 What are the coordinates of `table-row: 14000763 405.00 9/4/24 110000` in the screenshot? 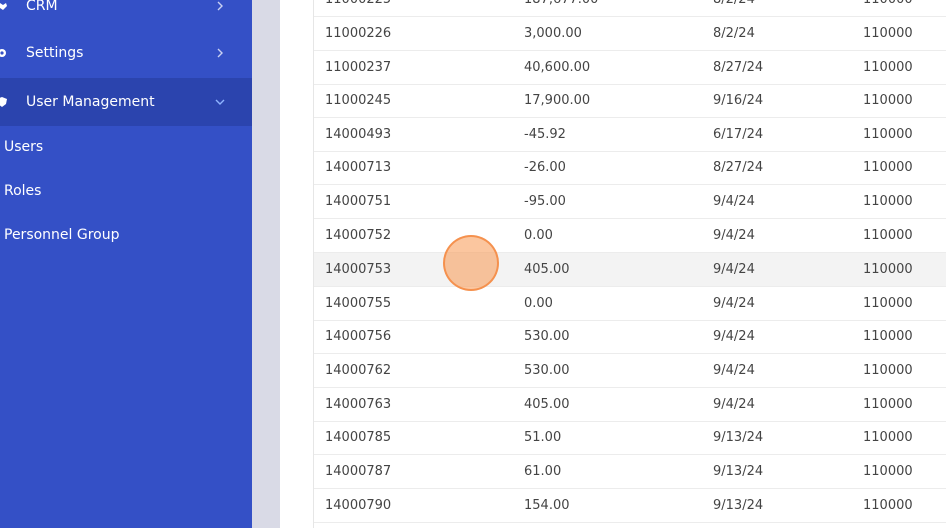 It's located at (630, 405).